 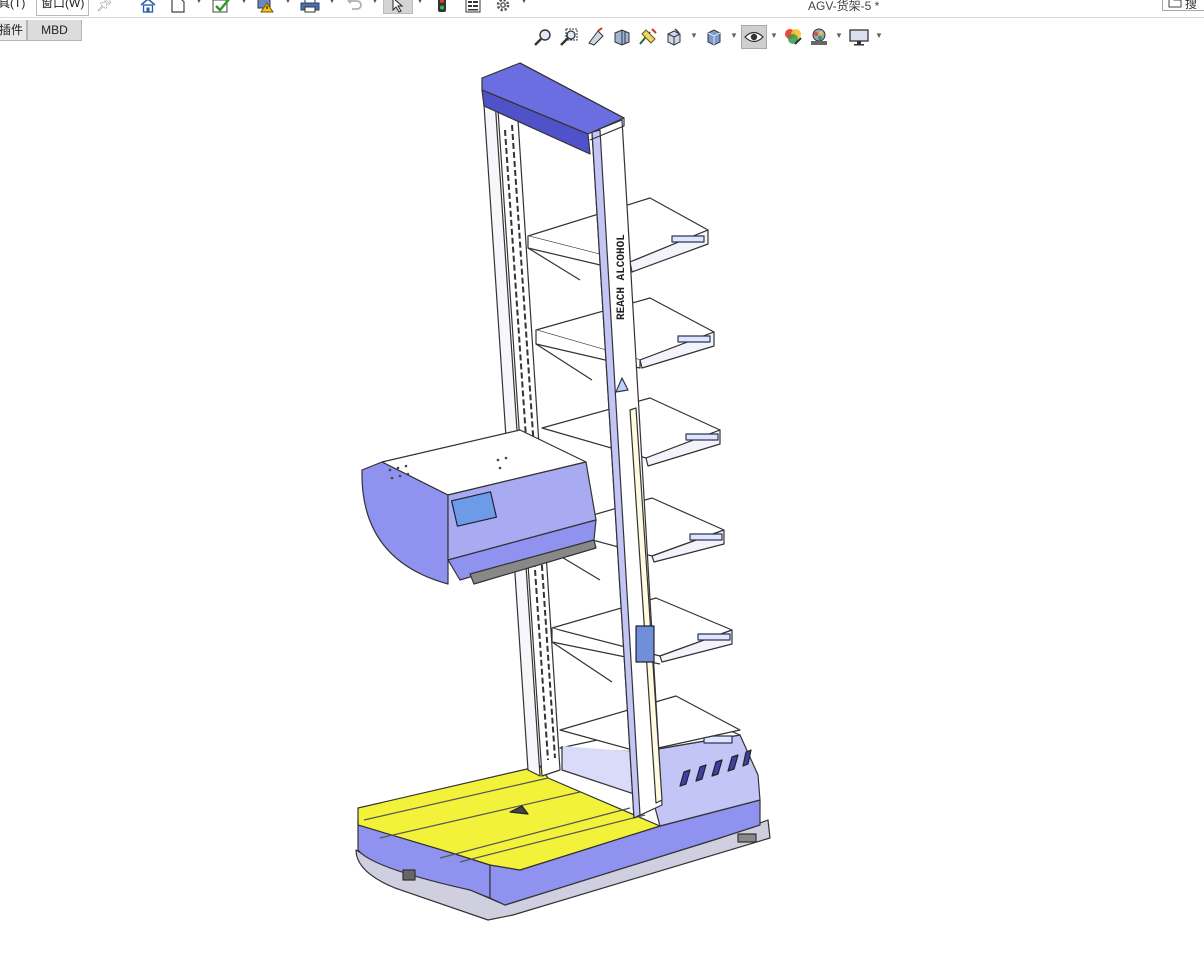 What do you see at coordinates (747, 838) in the screenshot?
I see `caster-right` at bounding box center [747, 838].